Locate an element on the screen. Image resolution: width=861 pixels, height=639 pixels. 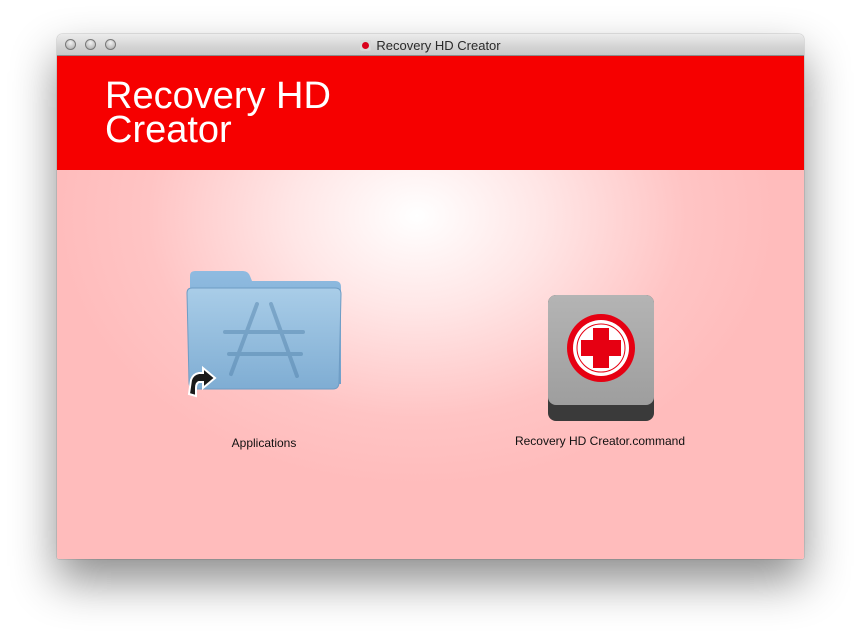
recovery-command-icon is located at coordinates (601, 358).